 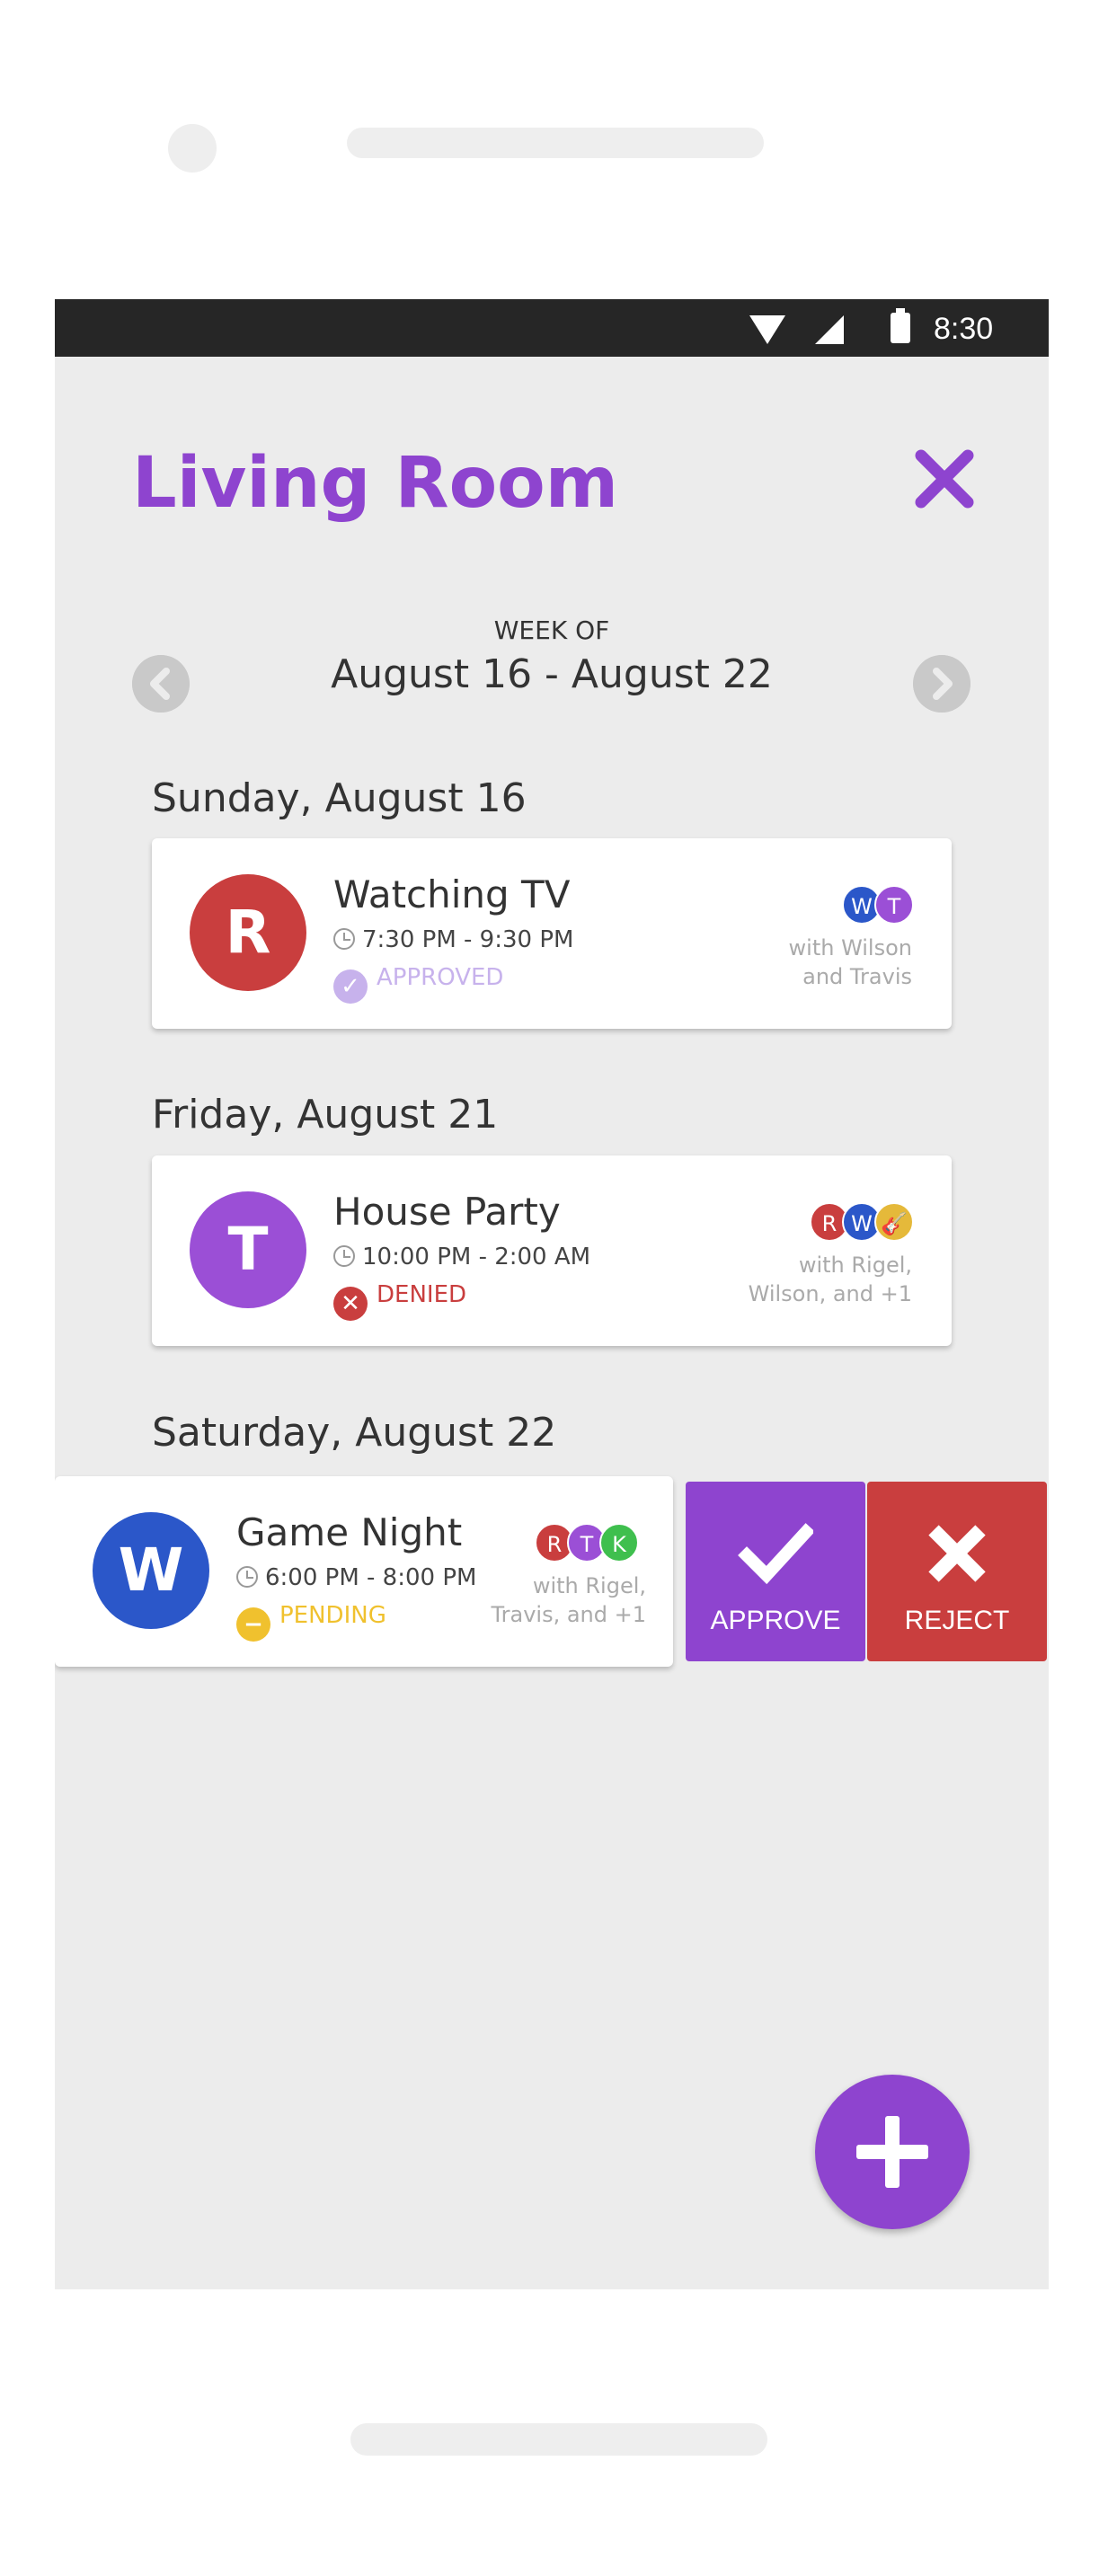 What do you see at coordinates (964, 329) in the screenshot?
I see `status-time: 8:30` at bounding box center [964, 329].